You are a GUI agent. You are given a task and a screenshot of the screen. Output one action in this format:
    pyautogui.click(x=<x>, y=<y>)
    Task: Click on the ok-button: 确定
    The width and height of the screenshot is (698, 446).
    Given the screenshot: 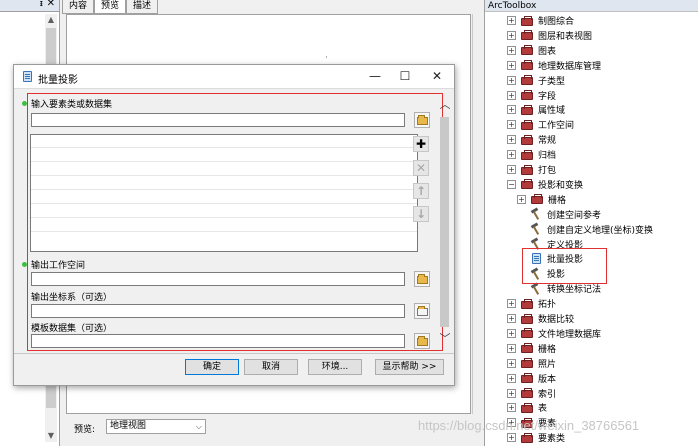 What is the action you would take?
    pyautogui.click(x=212, y=367)
    